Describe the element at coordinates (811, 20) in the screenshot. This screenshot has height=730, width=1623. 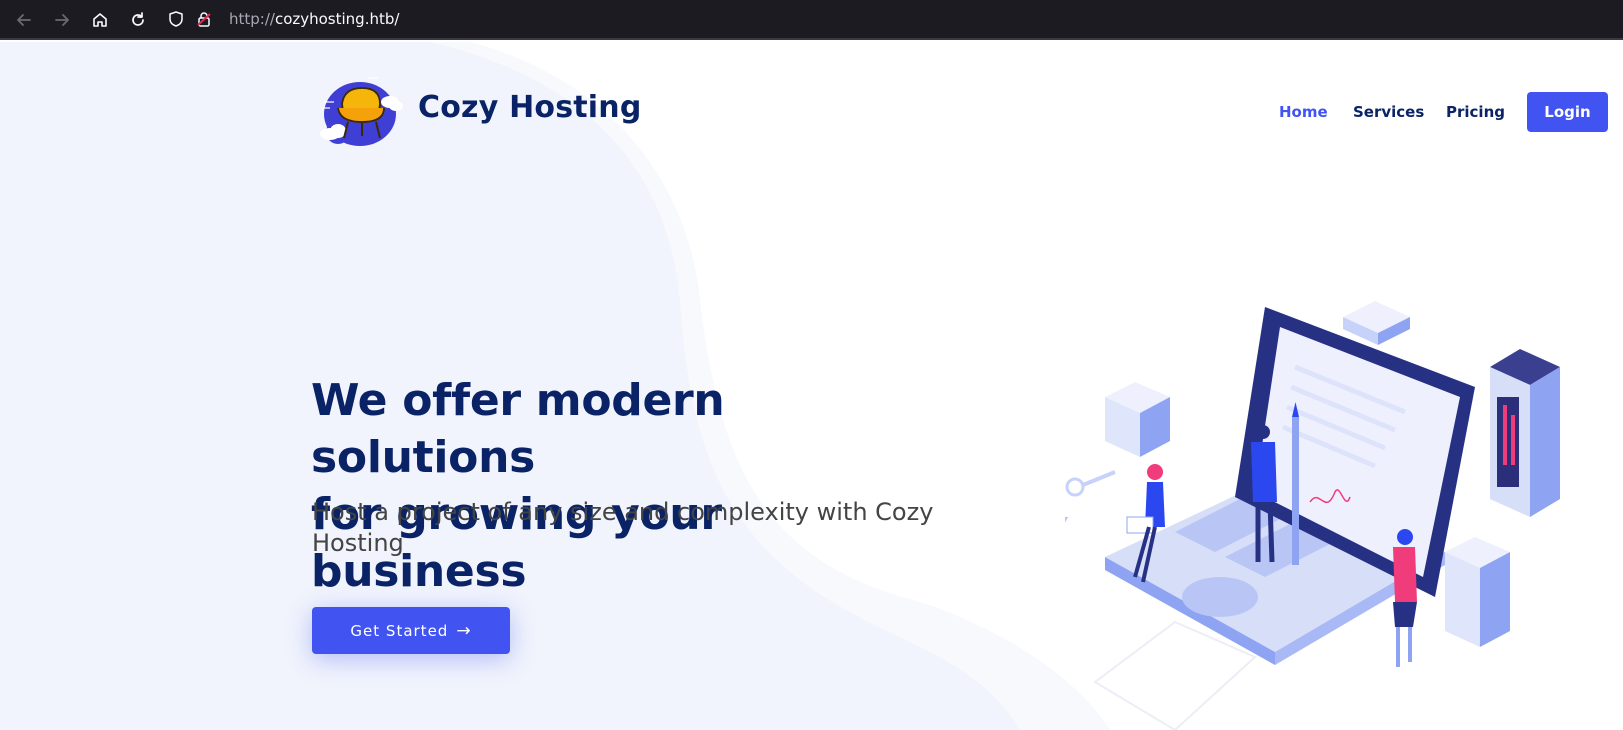
I see `browser-toolbar: http://cozyhosting.htb/` at that location.